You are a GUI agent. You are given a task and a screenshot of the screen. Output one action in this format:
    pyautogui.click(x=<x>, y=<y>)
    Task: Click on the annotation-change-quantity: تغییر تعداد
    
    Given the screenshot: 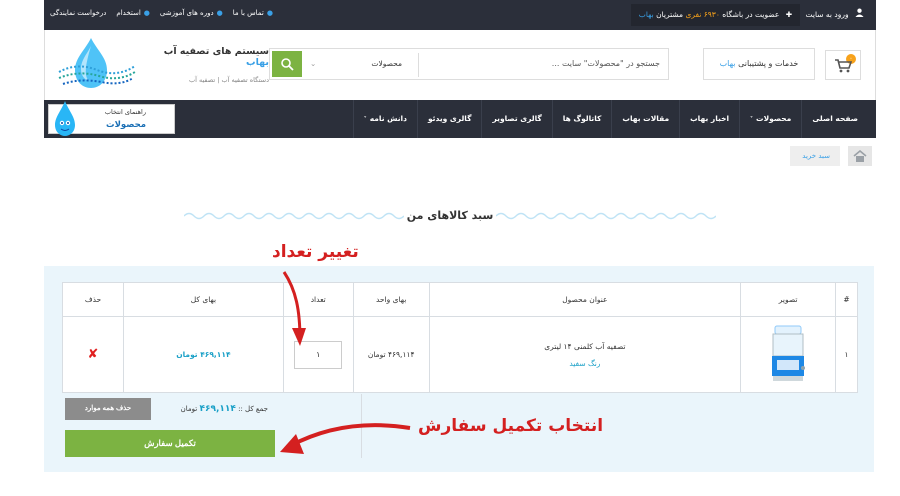 What is the action you would take?
    pyautogui.click(x=315, y=252)
    